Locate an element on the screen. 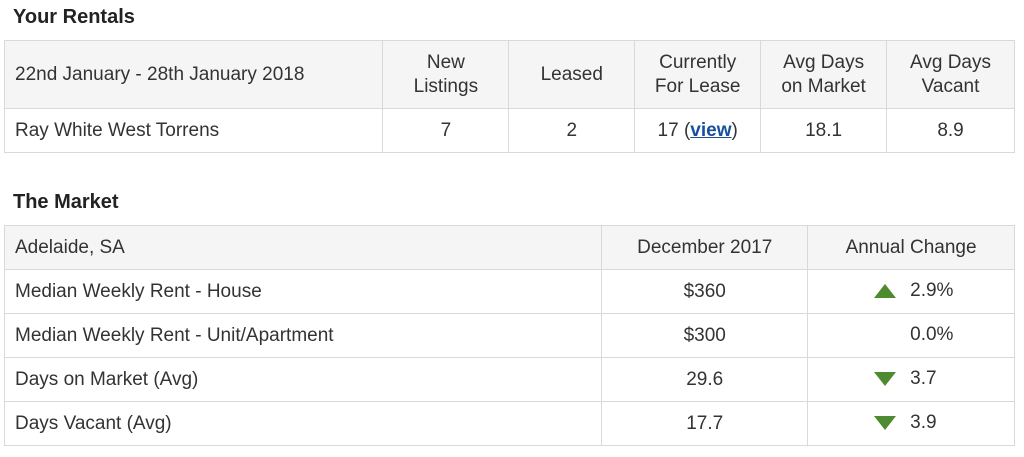 The width and height of the screenshot is (1024, 457). for-lease-cell: 17 (view) is located at coordinates (698, 130).